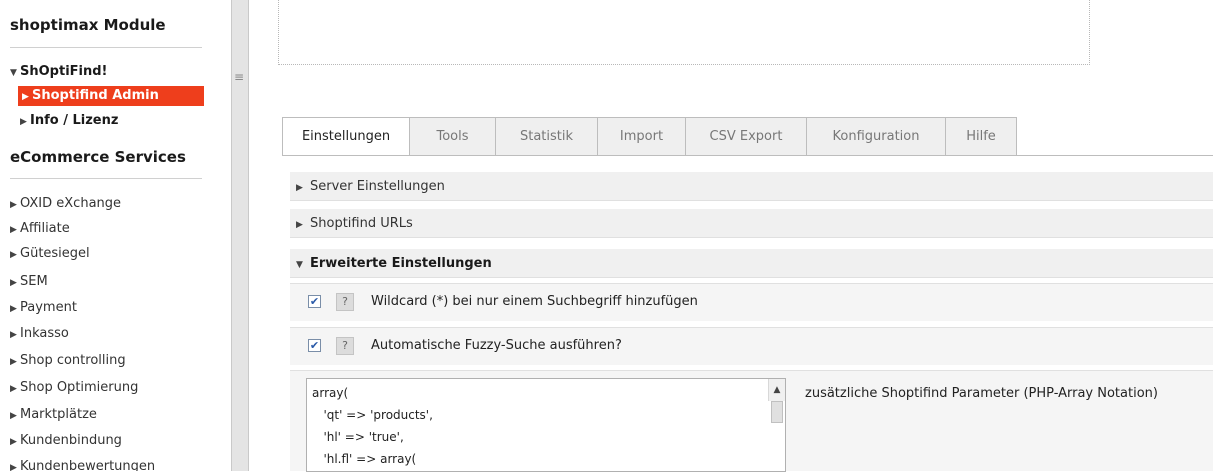  I want to click on sidebar-item-marktplaetze: ▶ Marktplätze, so click(53, 414).